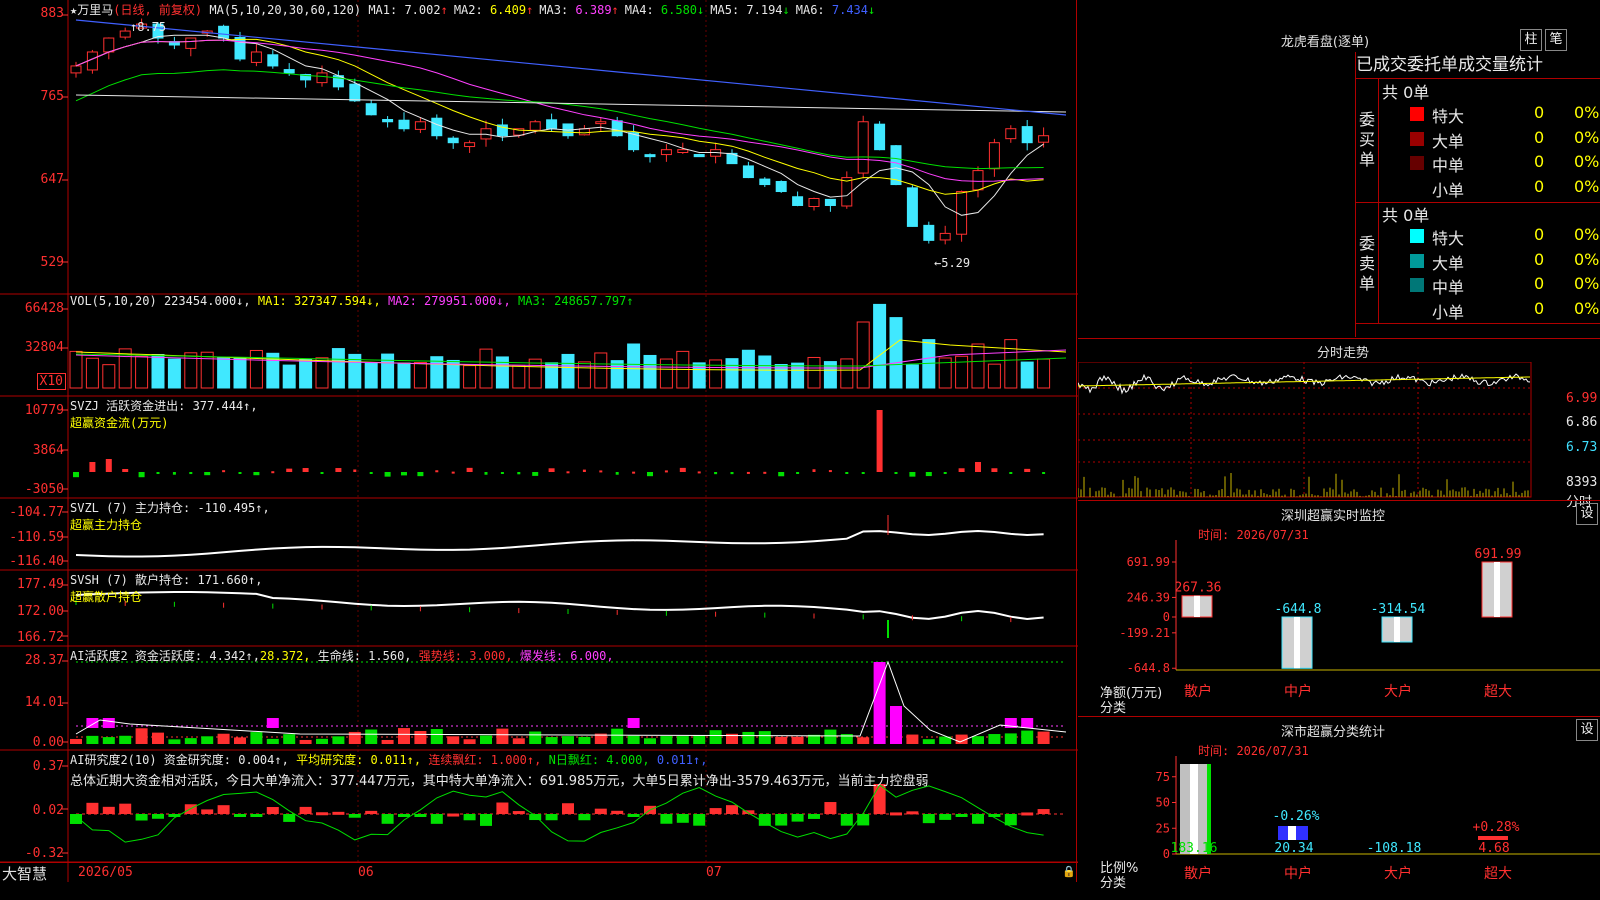 The height and width of the screenshot is (900, 1600). Describe the element at coordinates (1298, 873) in the screenshot. I see `class-category-label: 中户` at that location.